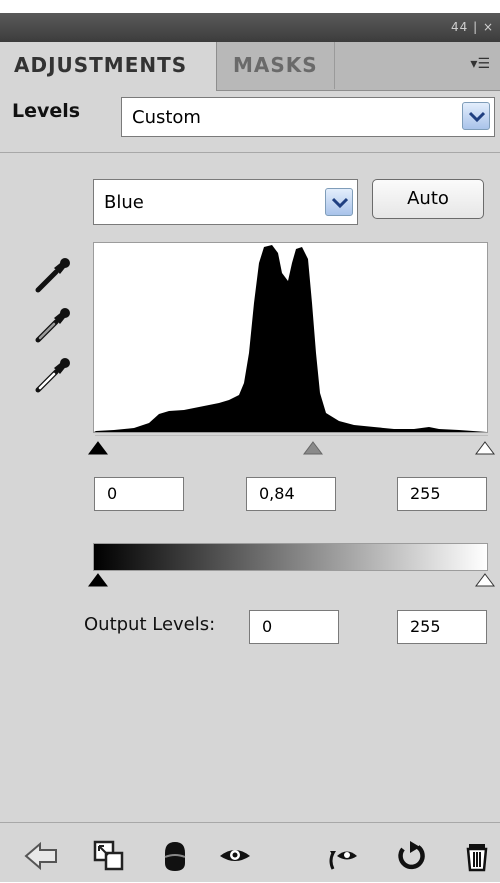  What do you see at coordinates (472, 27) in the screenshot?
I see `panel-collapse-close-controls: 44 | ×` at bounding box center [472, 27].